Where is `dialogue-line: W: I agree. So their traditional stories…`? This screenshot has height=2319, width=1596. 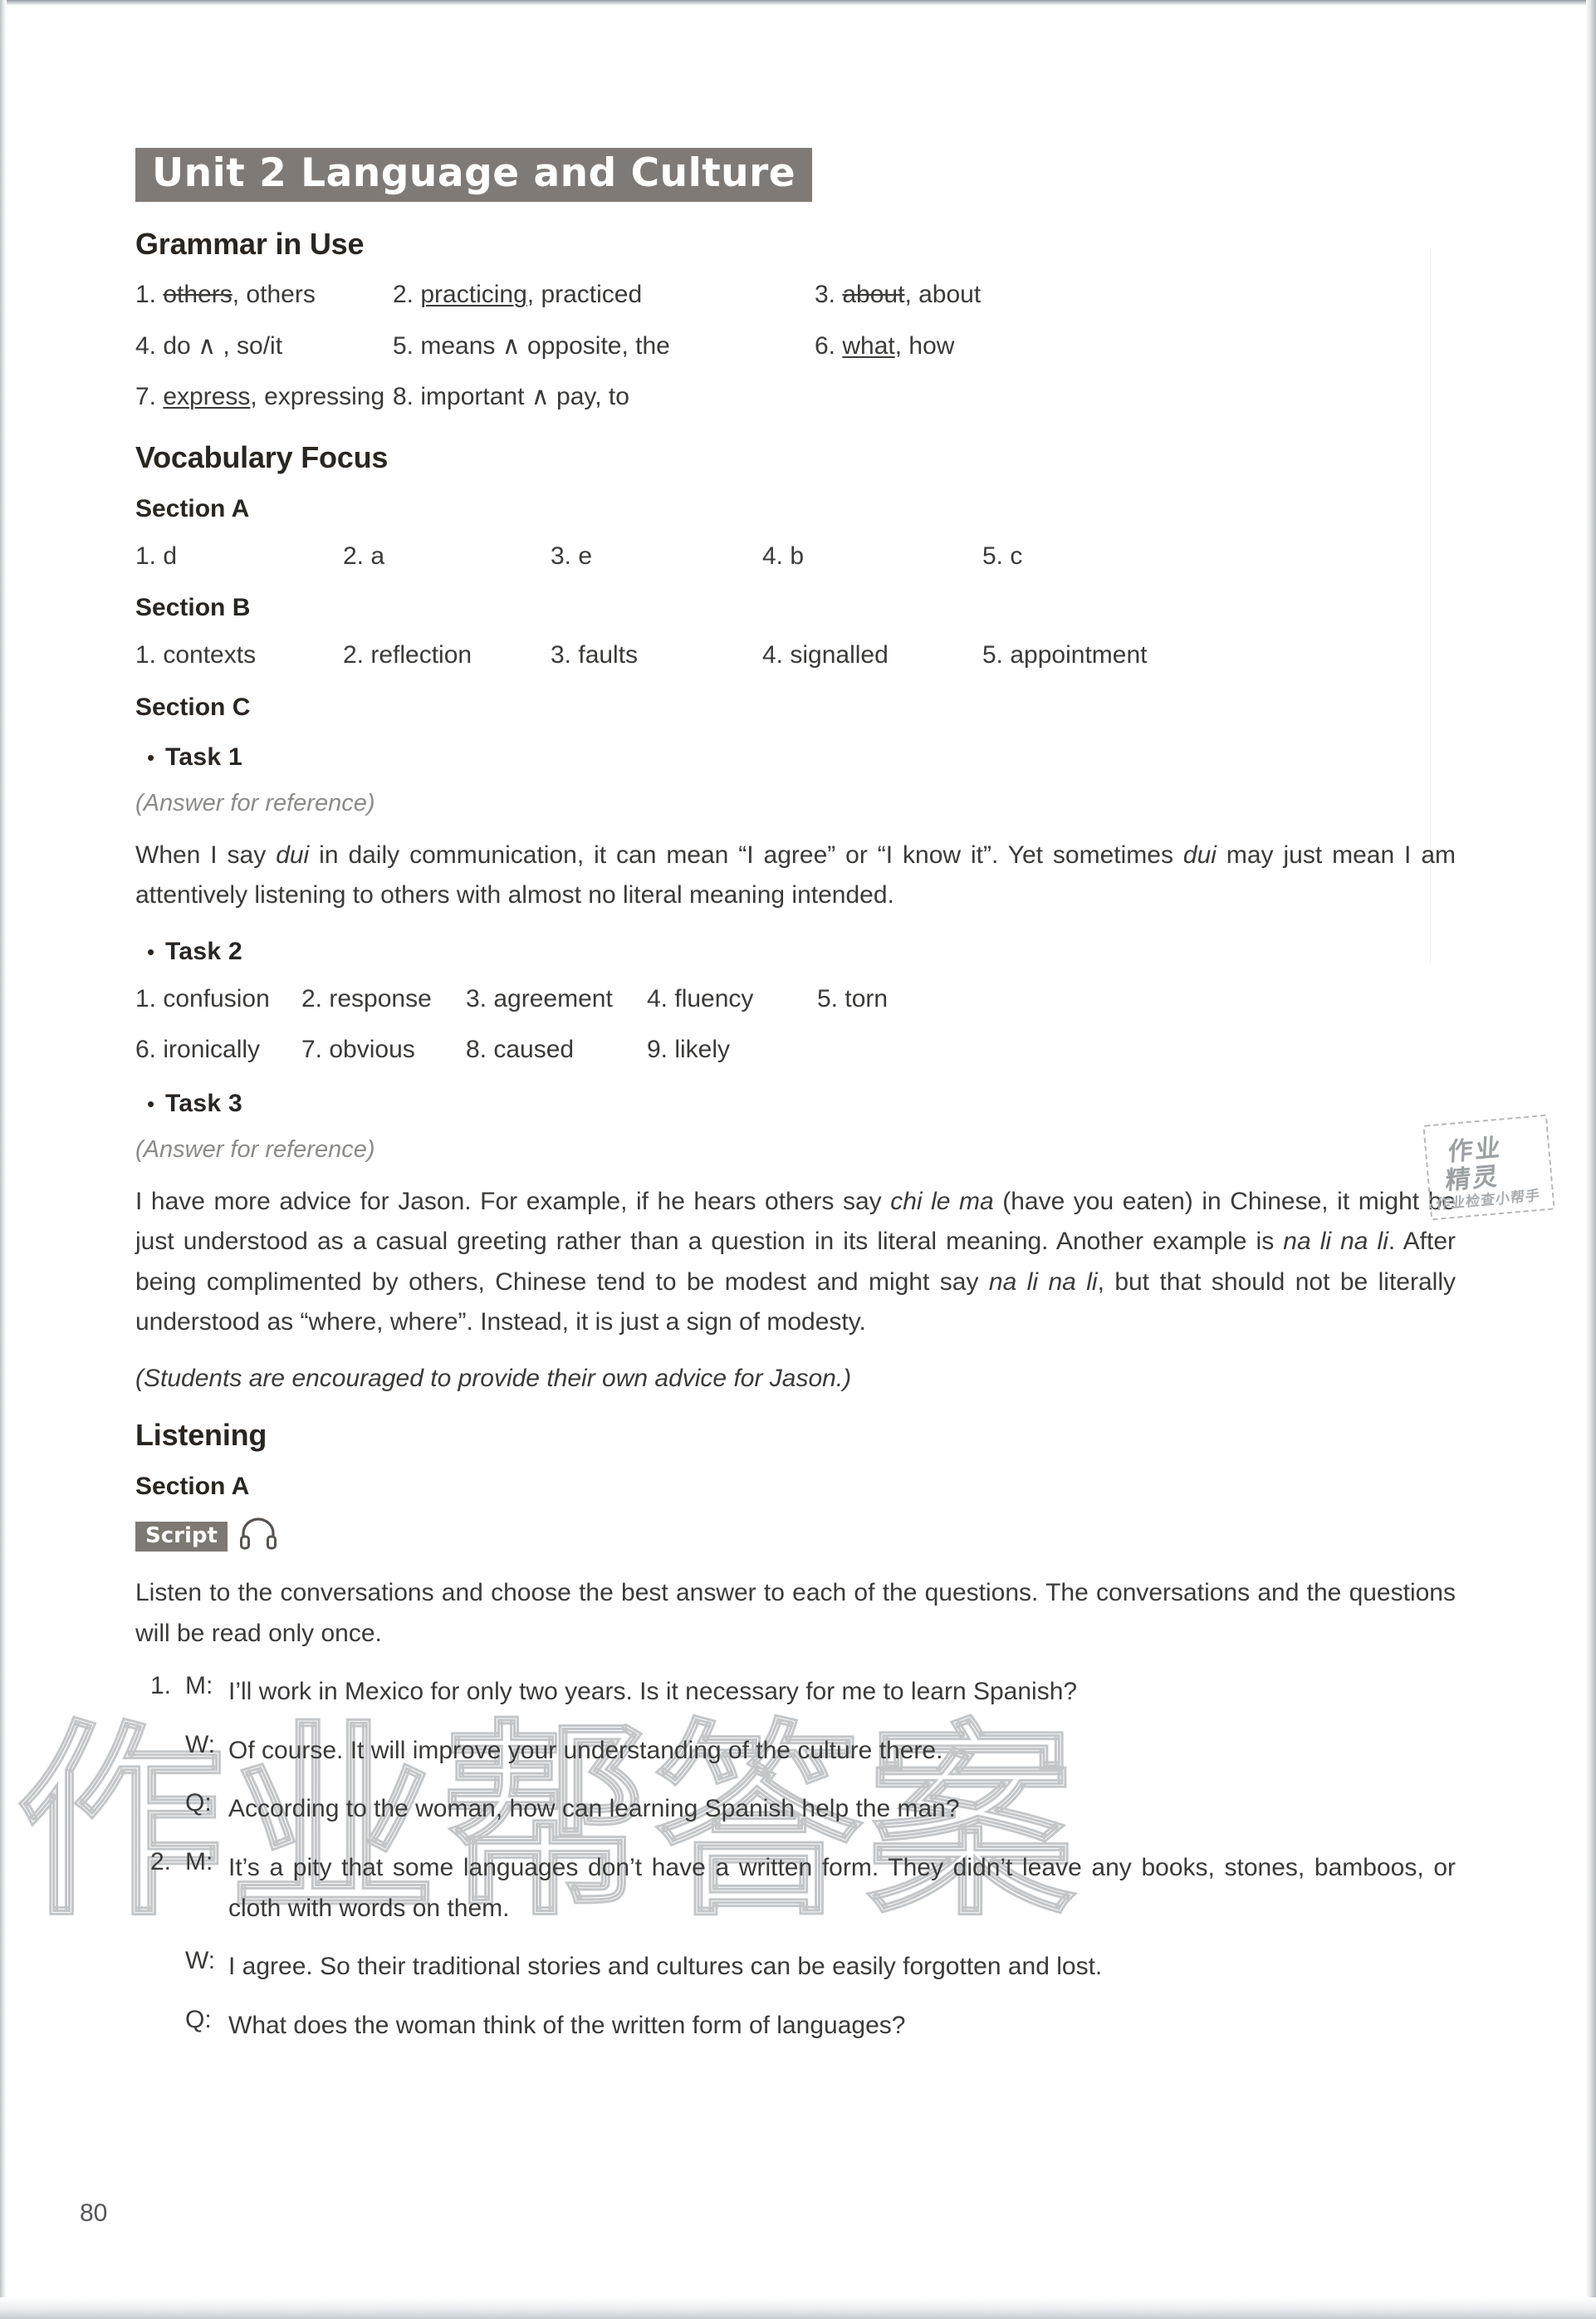 dialogue-line: W: I agree. So their traditional stories… is located at coordinates (795, 1967).